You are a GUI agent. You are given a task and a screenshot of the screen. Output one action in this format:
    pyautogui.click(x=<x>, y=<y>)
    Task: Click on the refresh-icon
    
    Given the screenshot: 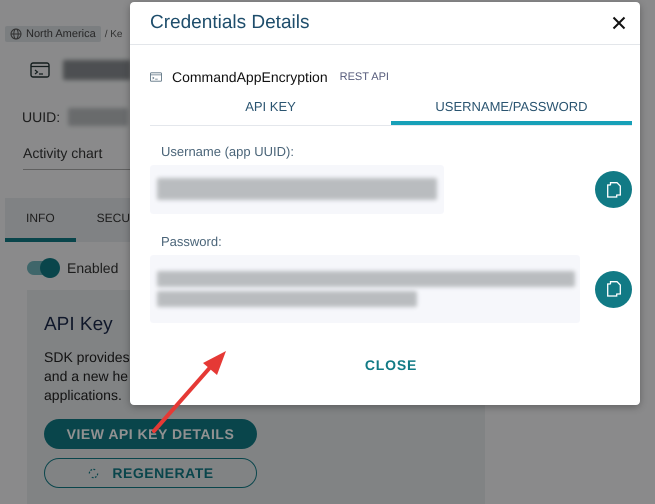 What is the action you would take?
    pyautogui.click(x=93, y=473)
    